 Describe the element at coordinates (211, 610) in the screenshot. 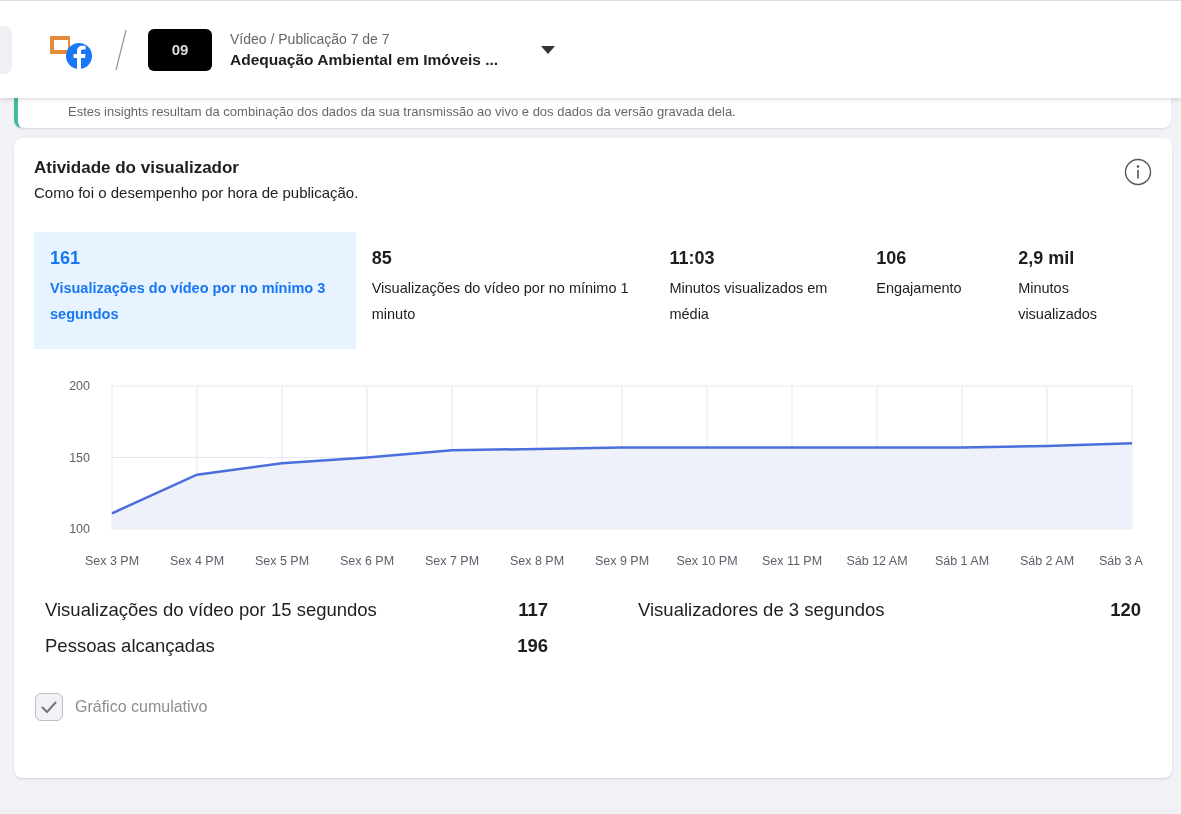

I see `stat-label: Visualizações do vídeo por 15 segundos` at that location.